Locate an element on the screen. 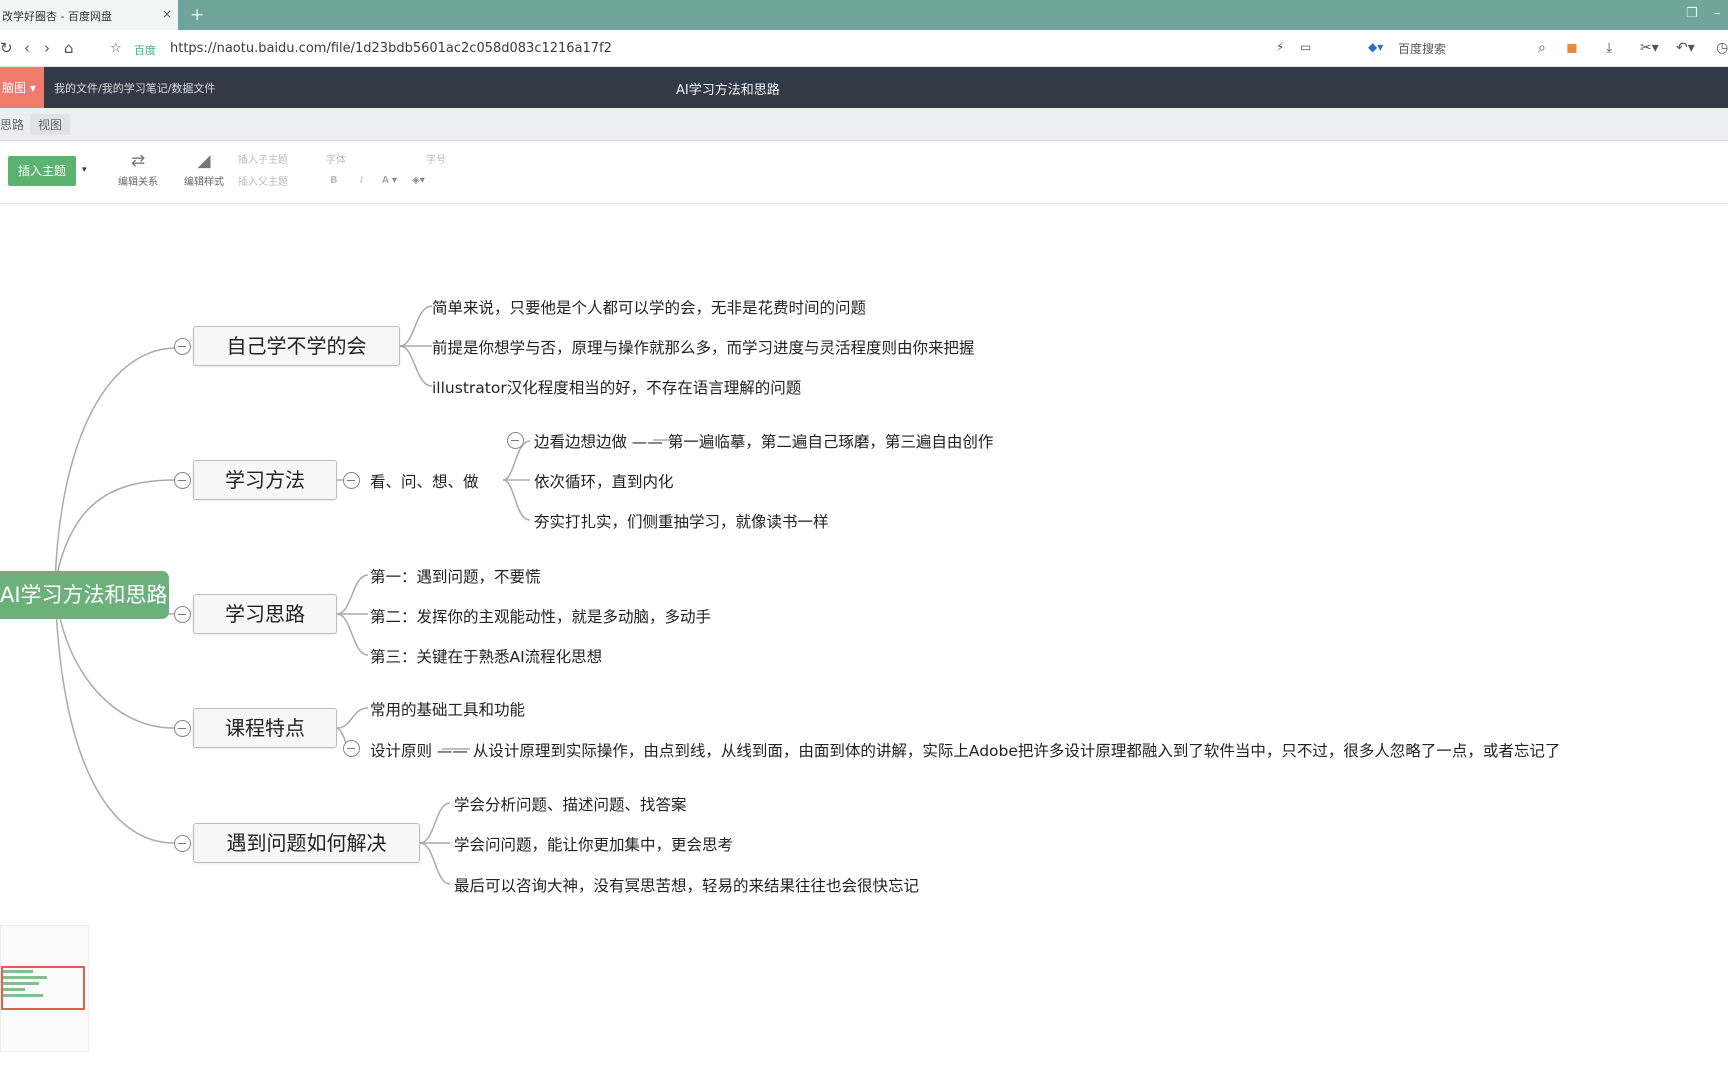 This screenshot has height=1080, width=1728. leaf-text: 学会问问题，能让你更加集中，更会思考 is located at coordinates (593, 844).